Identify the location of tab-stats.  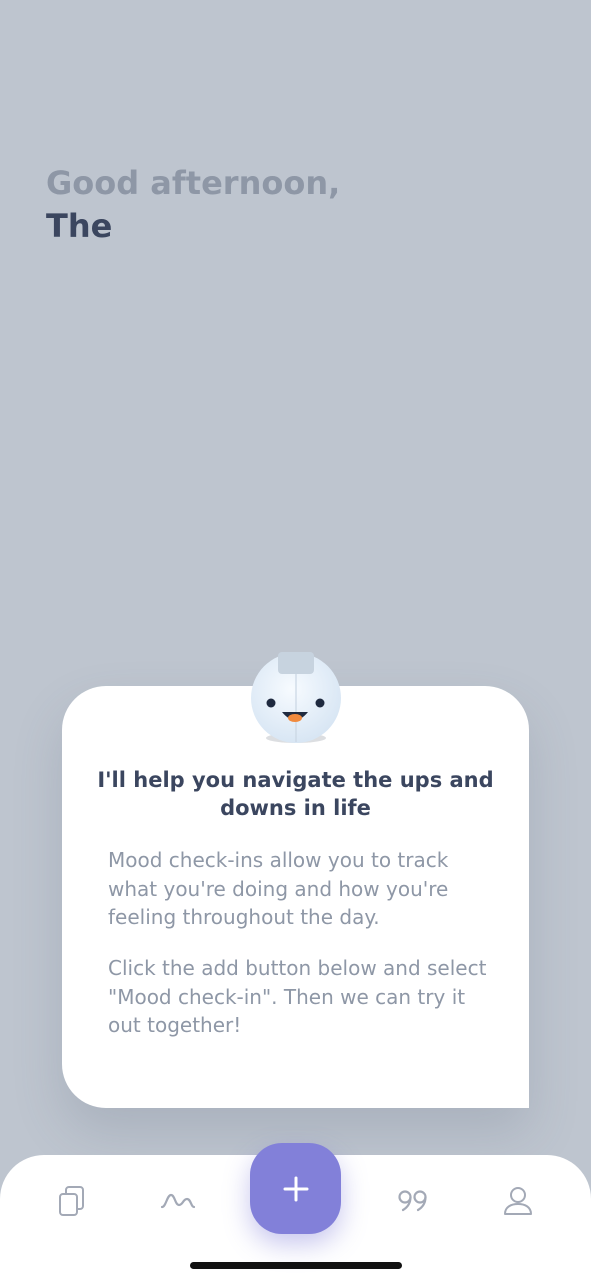
(178, 1201).